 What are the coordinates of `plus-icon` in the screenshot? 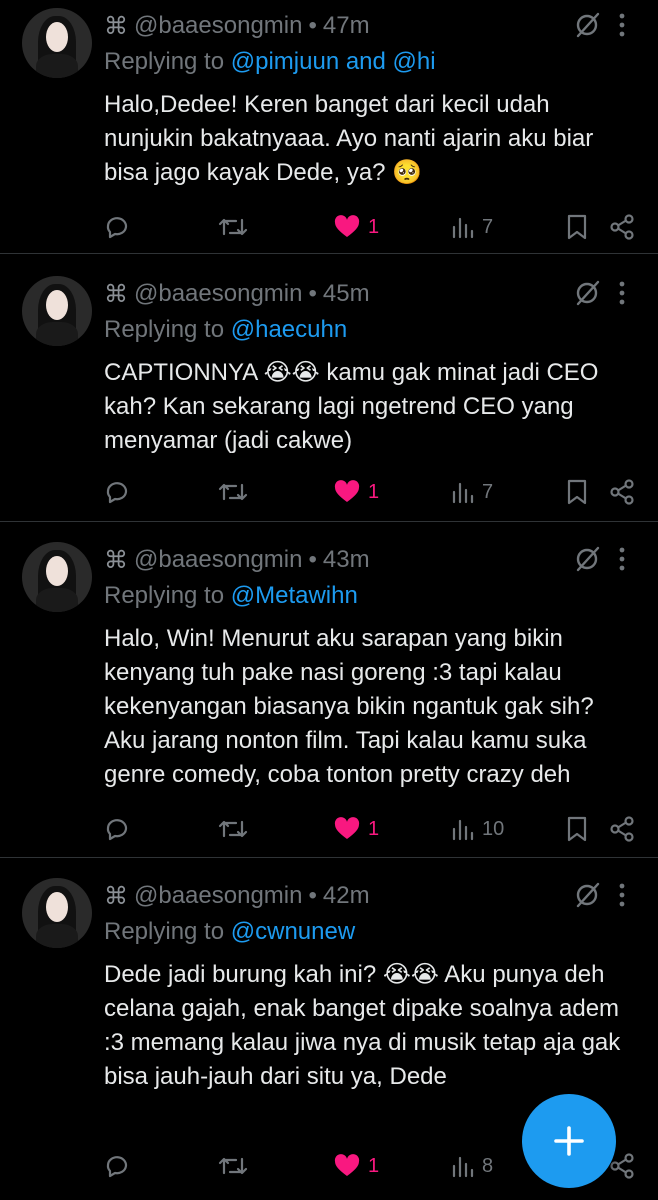 It's located at (569, 1141).